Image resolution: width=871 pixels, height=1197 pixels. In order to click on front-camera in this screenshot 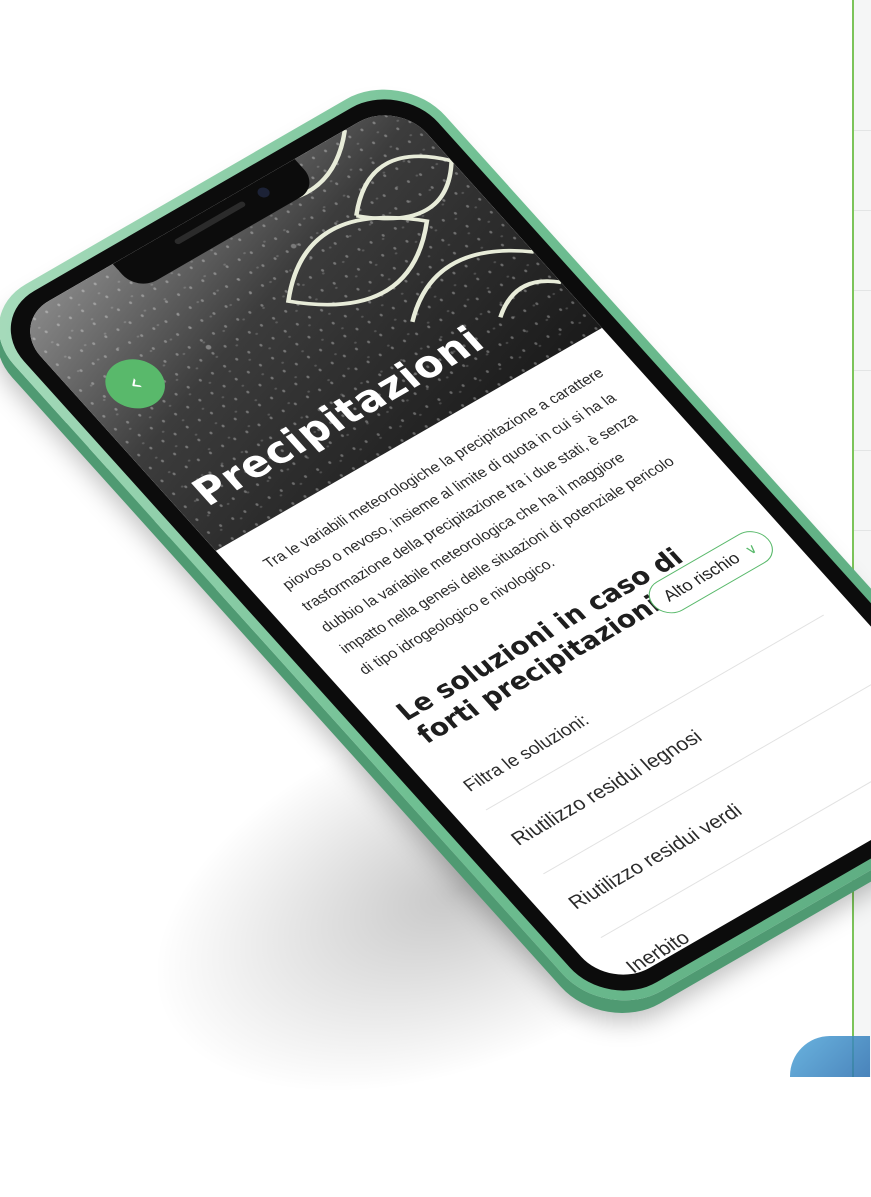, I will do `click(264, 192)`.